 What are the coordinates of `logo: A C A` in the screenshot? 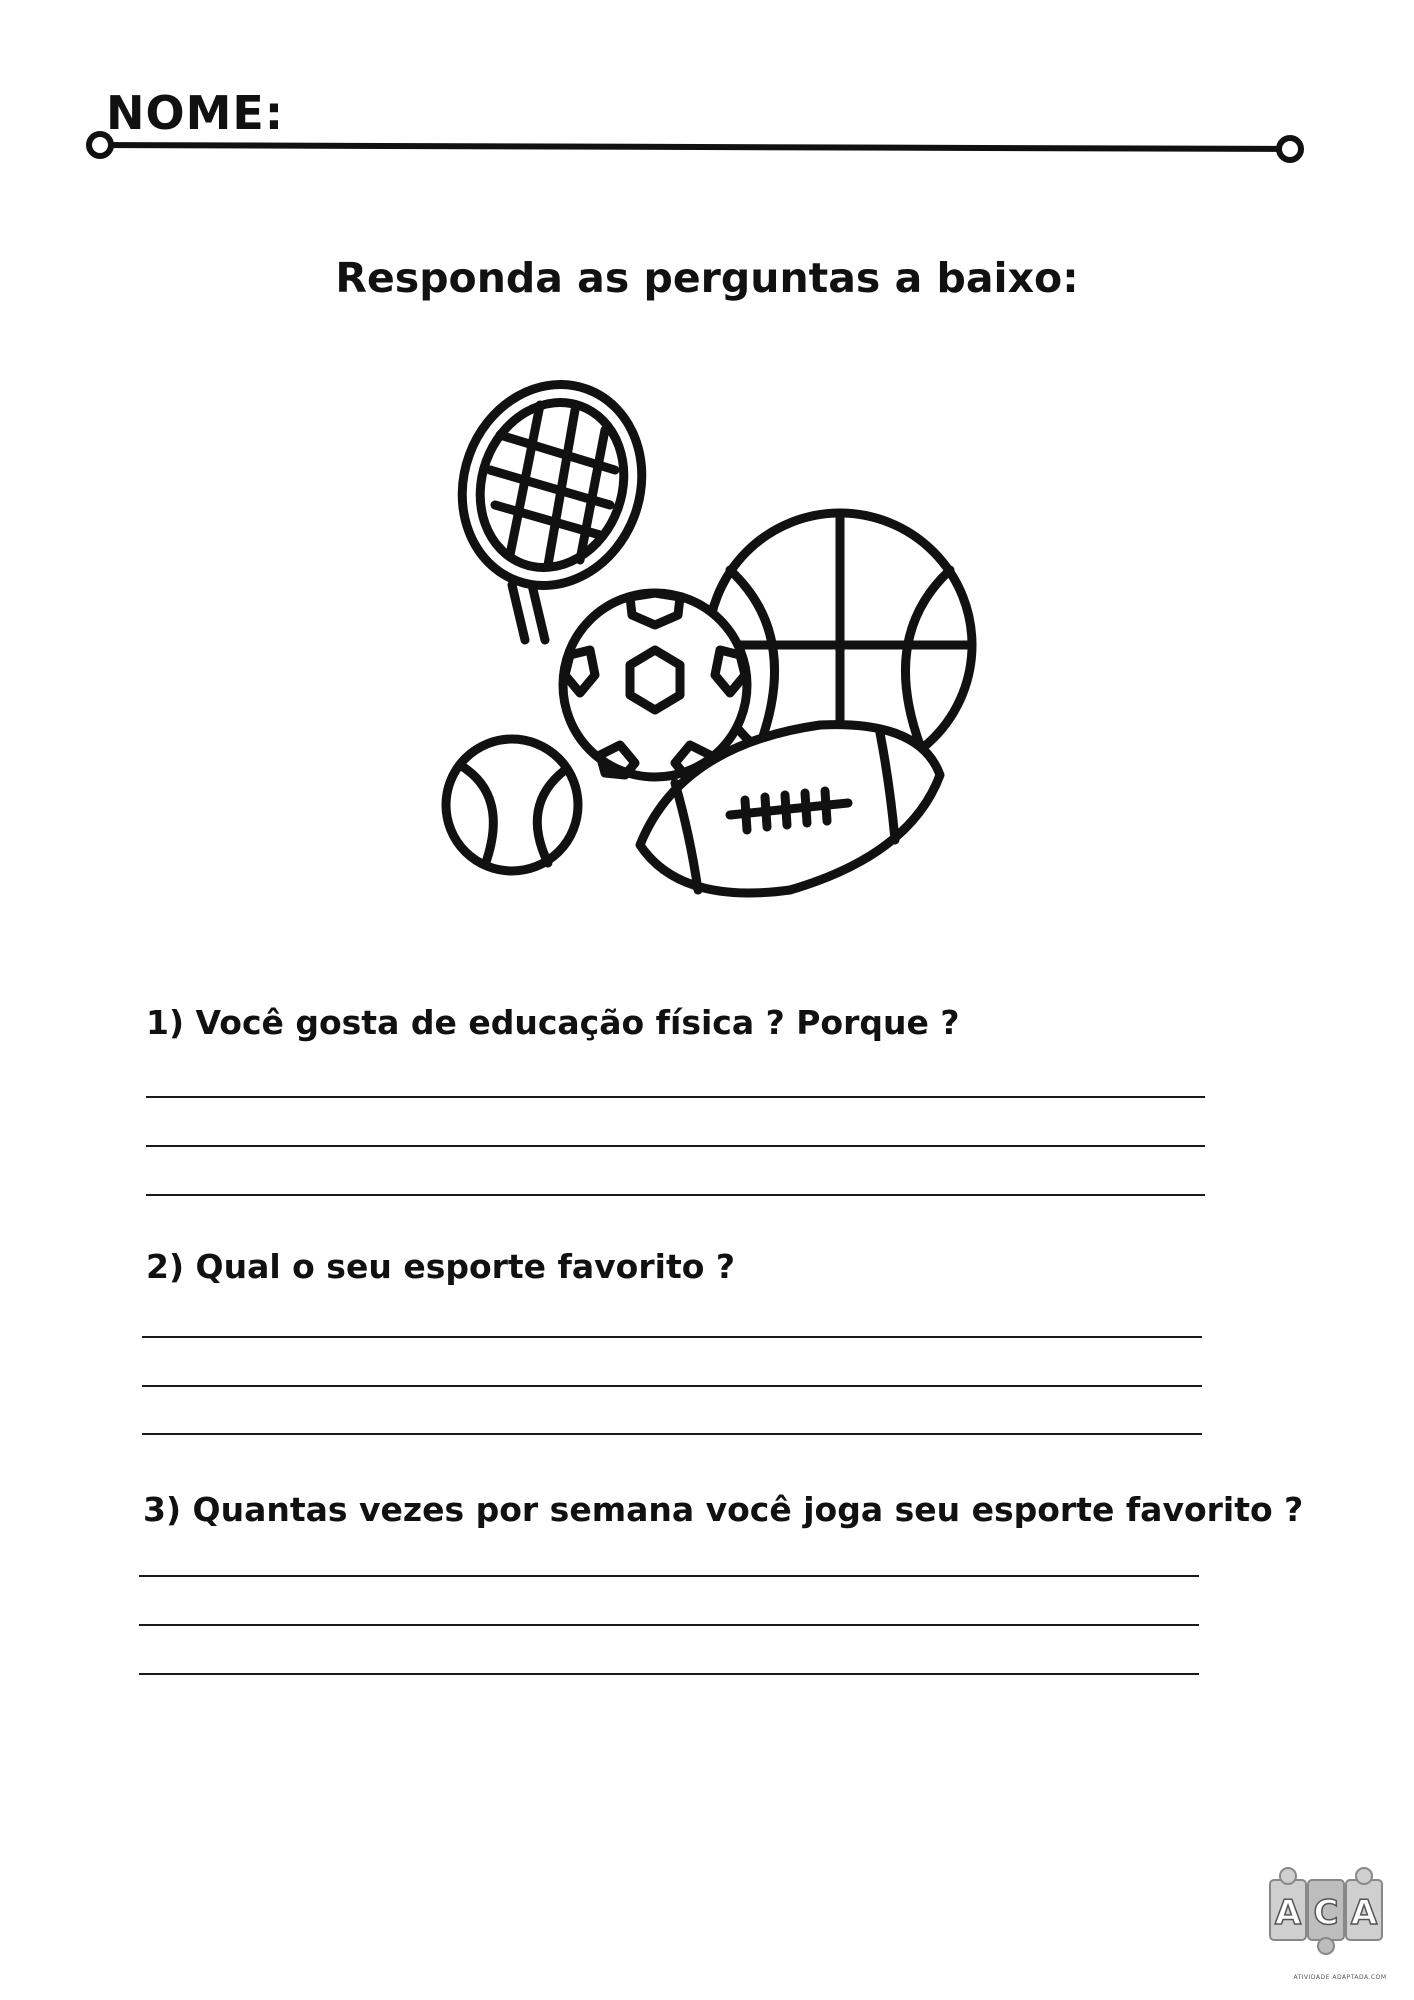 It's located at (1326, 1911).